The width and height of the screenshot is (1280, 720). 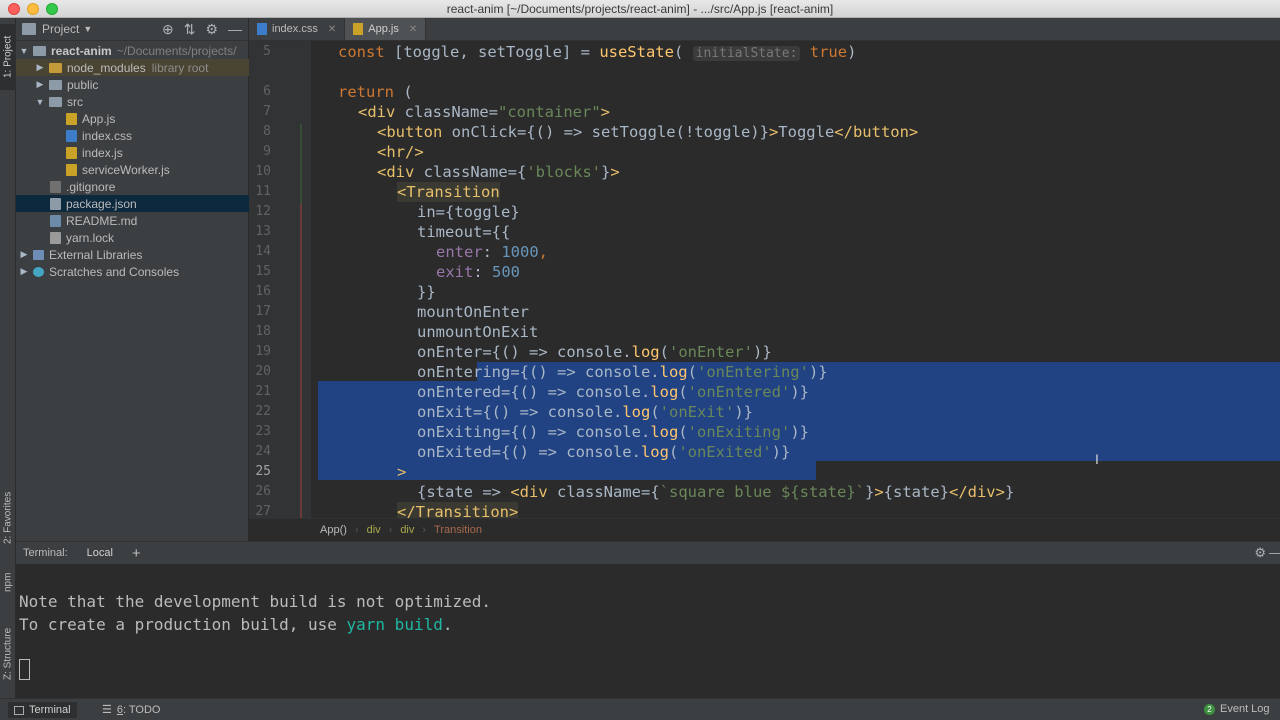 I want to click on tab-label: App.js, so click(x=383, y=29).